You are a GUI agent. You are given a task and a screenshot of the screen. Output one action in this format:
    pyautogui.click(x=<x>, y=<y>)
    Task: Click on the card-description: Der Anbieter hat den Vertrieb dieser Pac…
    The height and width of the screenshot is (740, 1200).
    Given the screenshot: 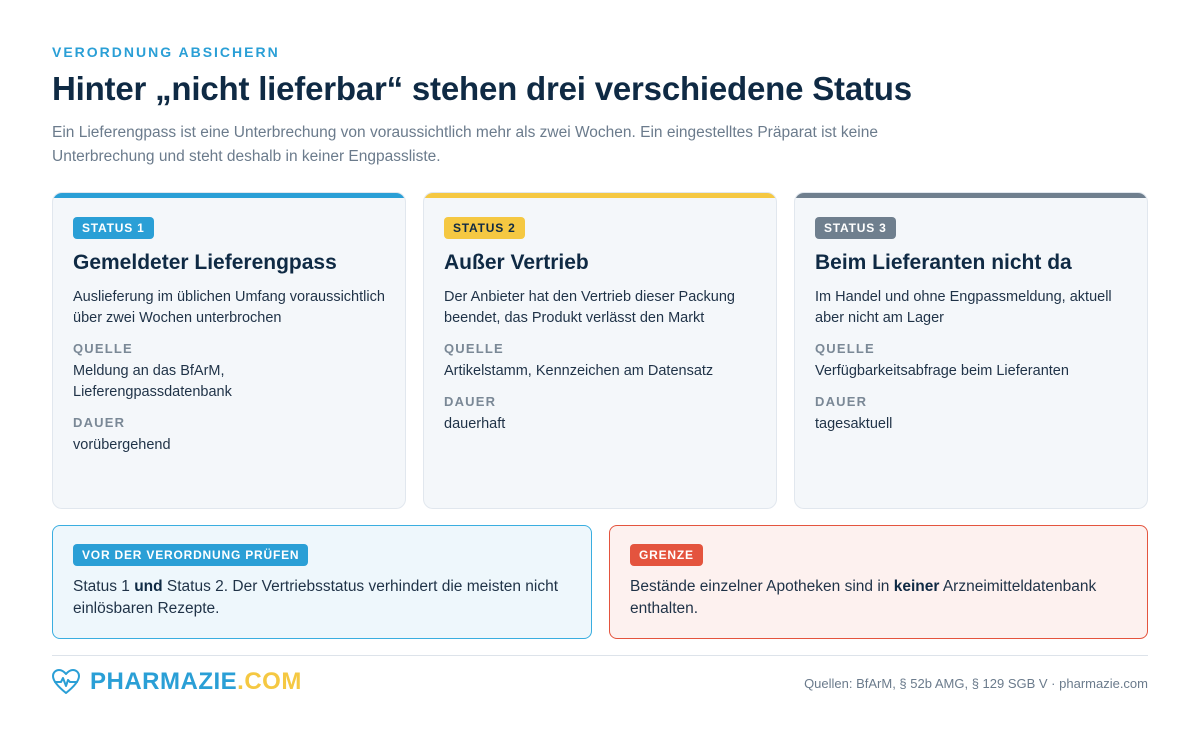 What is the action you would take?
    pyautogui.click(x=589, y=307)
    